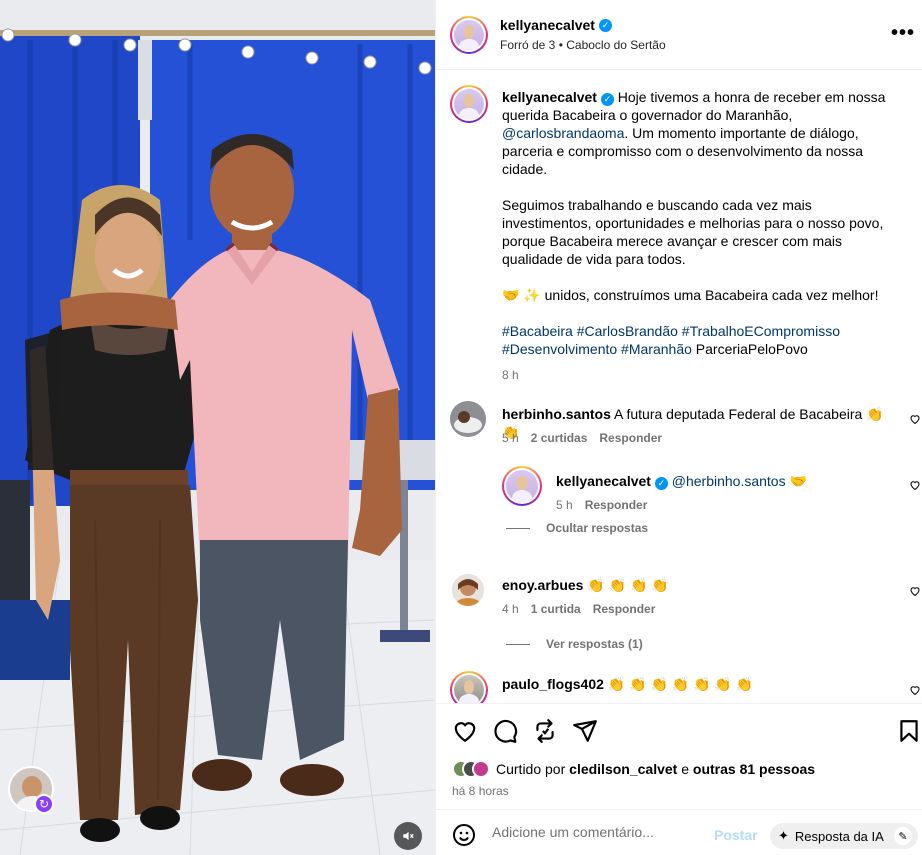  What do you see at coordinates (564, 505) in the screenshot?
I see `reply-time: 5 h` at bounding box center [564, 505].